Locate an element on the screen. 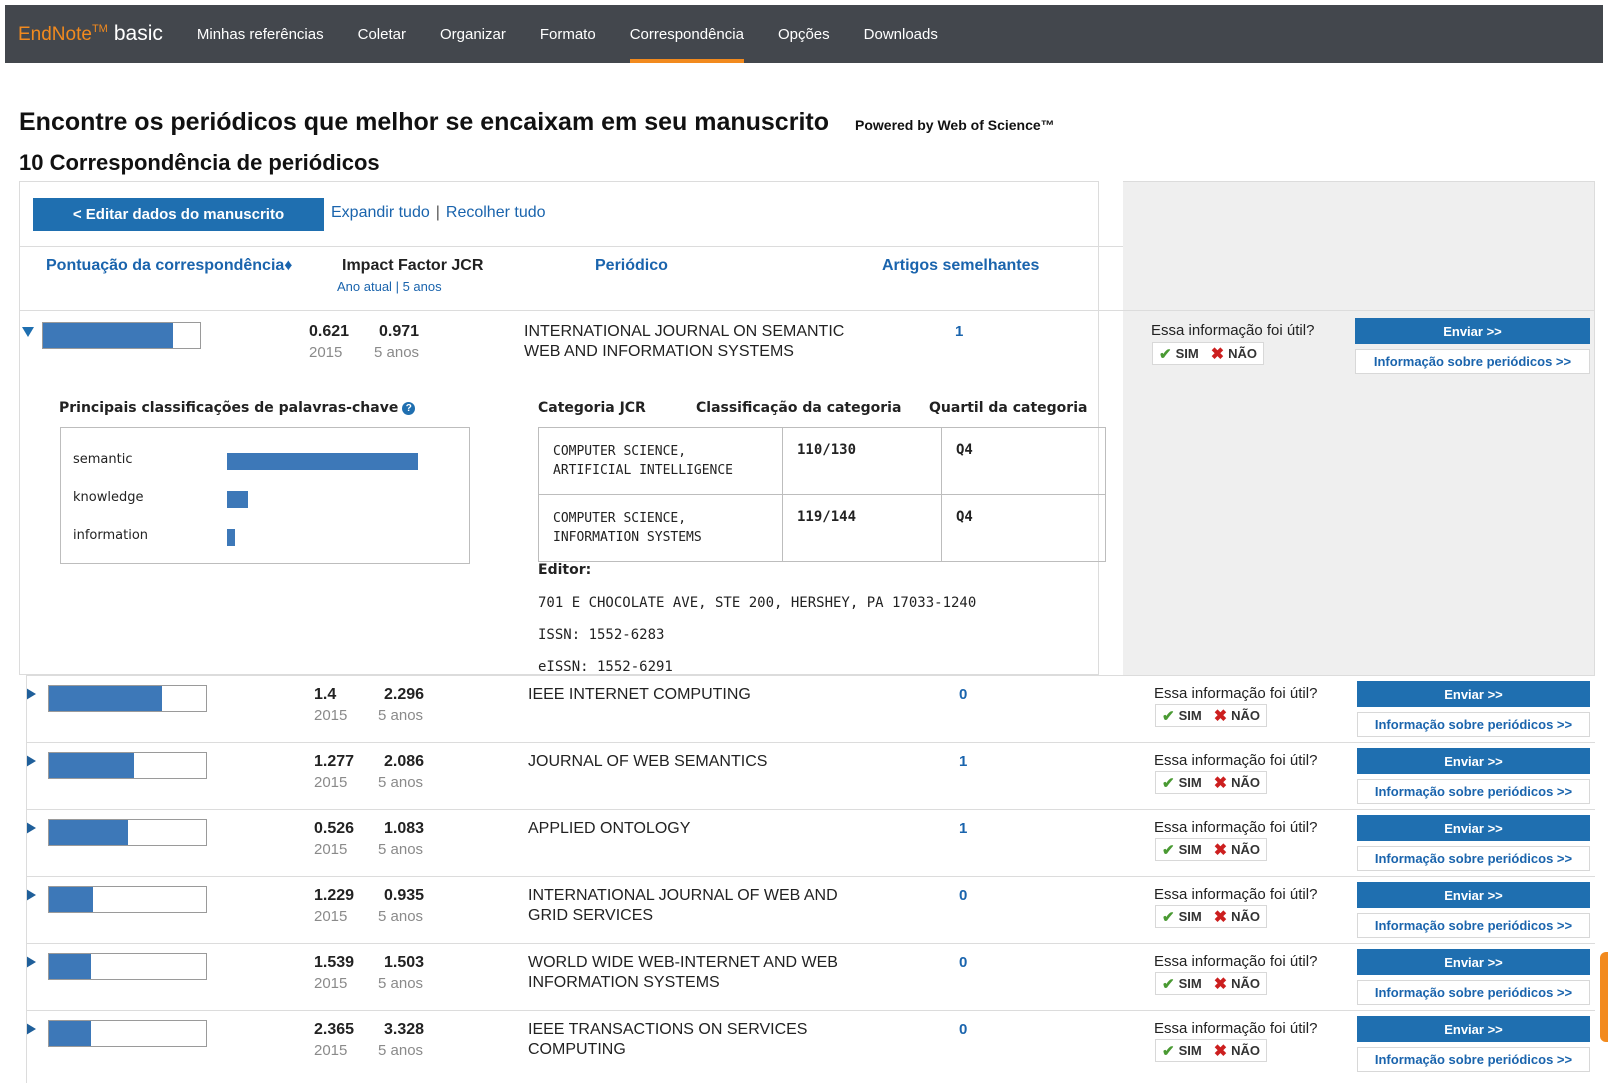 The image size is (1608, 1083). nav-item-formato: Formato is located at coordinates (568, 34).